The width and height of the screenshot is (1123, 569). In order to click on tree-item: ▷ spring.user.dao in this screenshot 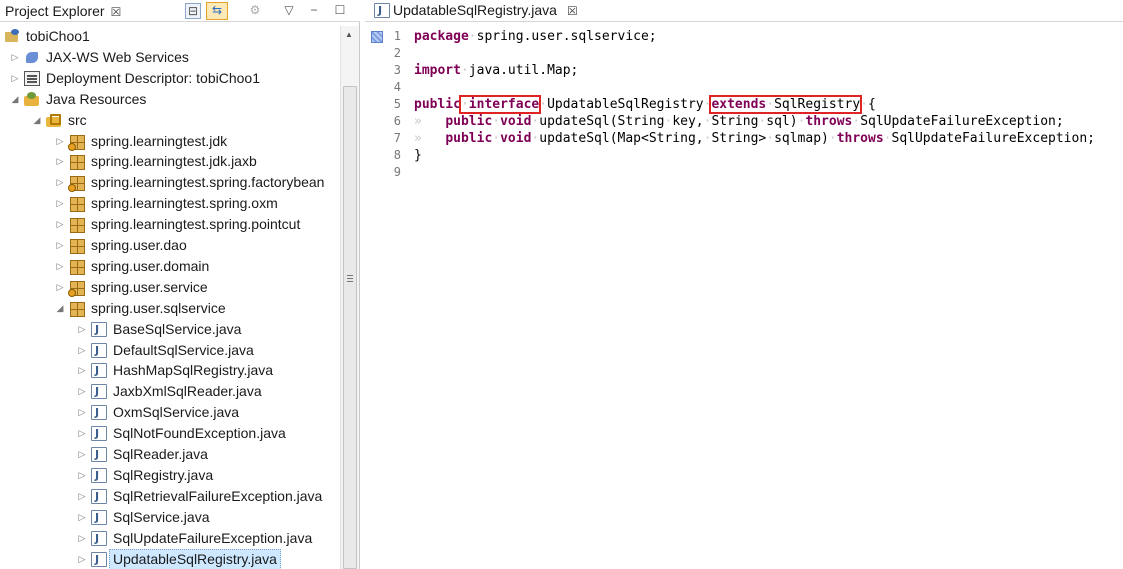, I will do `click(170, 245)`.